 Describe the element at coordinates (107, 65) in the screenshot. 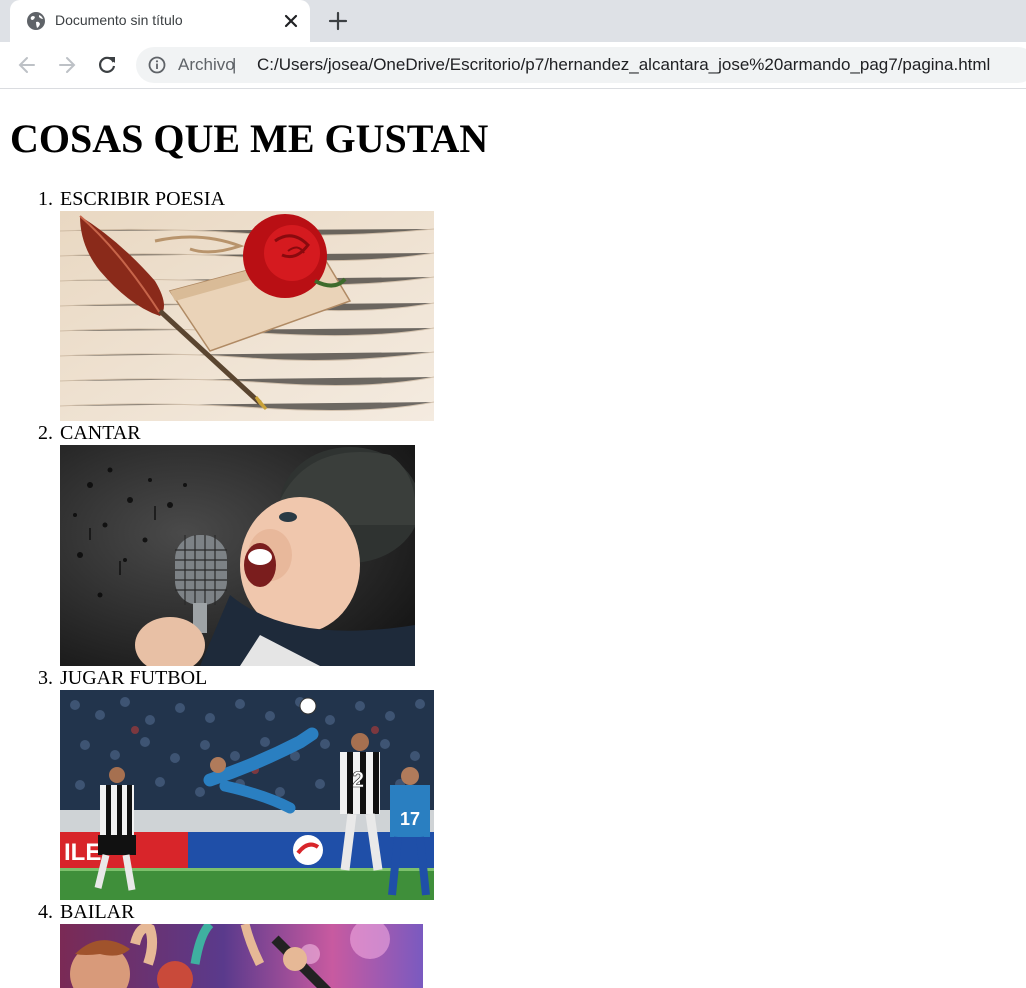

I see `reload-icon` at that location.